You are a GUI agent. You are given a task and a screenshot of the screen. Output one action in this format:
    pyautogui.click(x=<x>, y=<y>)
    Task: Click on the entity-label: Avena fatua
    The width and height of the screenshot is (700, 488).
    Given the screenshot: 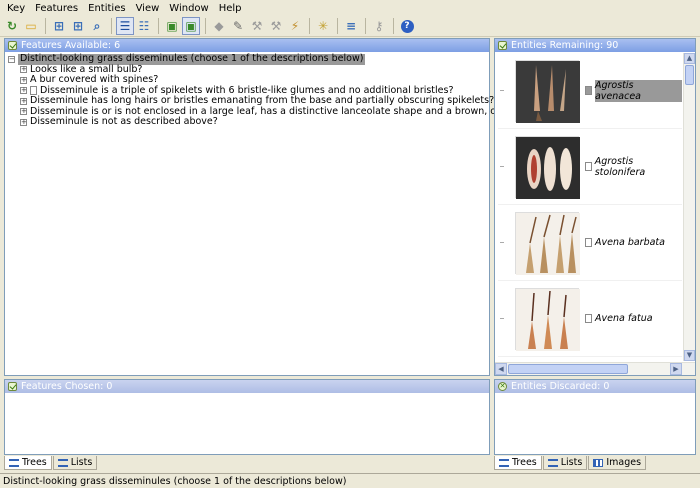 What is the action you would take?
    pyautogui.click(x=619, y=318)
    